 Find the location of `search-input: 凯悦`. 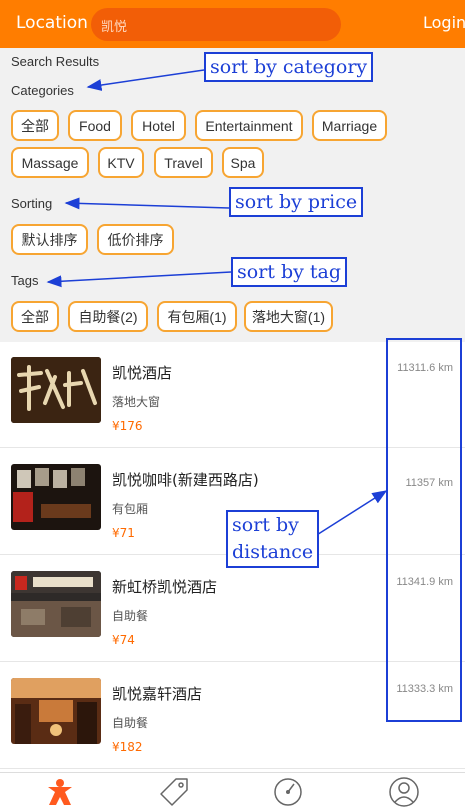

search-input: 凯悦 is located at coordinates (216, 24).